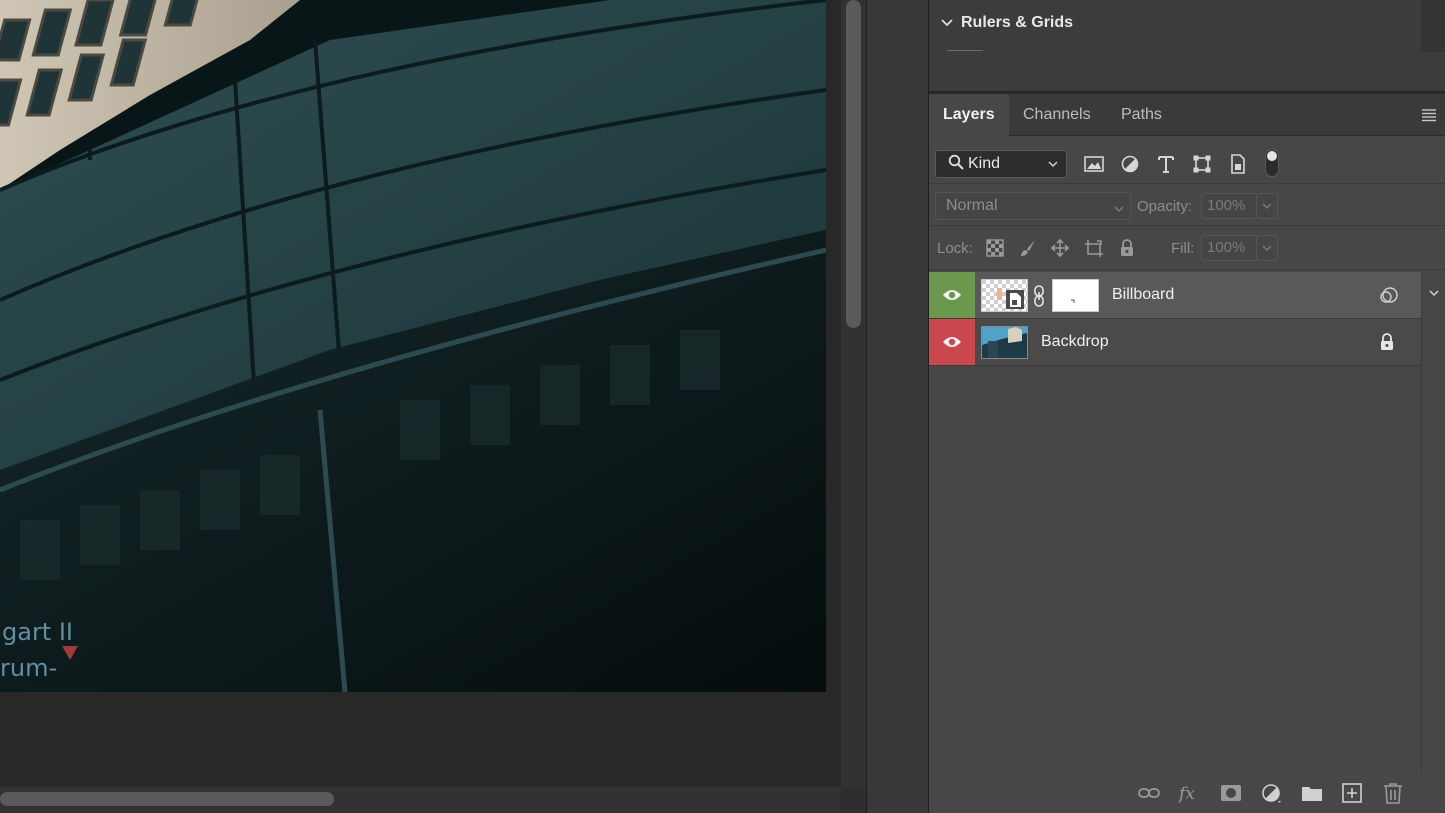 Image resolution: width=1445 pixels, height=813 pixels. I want to click on layers-footer: fx, so click(1187, 793).